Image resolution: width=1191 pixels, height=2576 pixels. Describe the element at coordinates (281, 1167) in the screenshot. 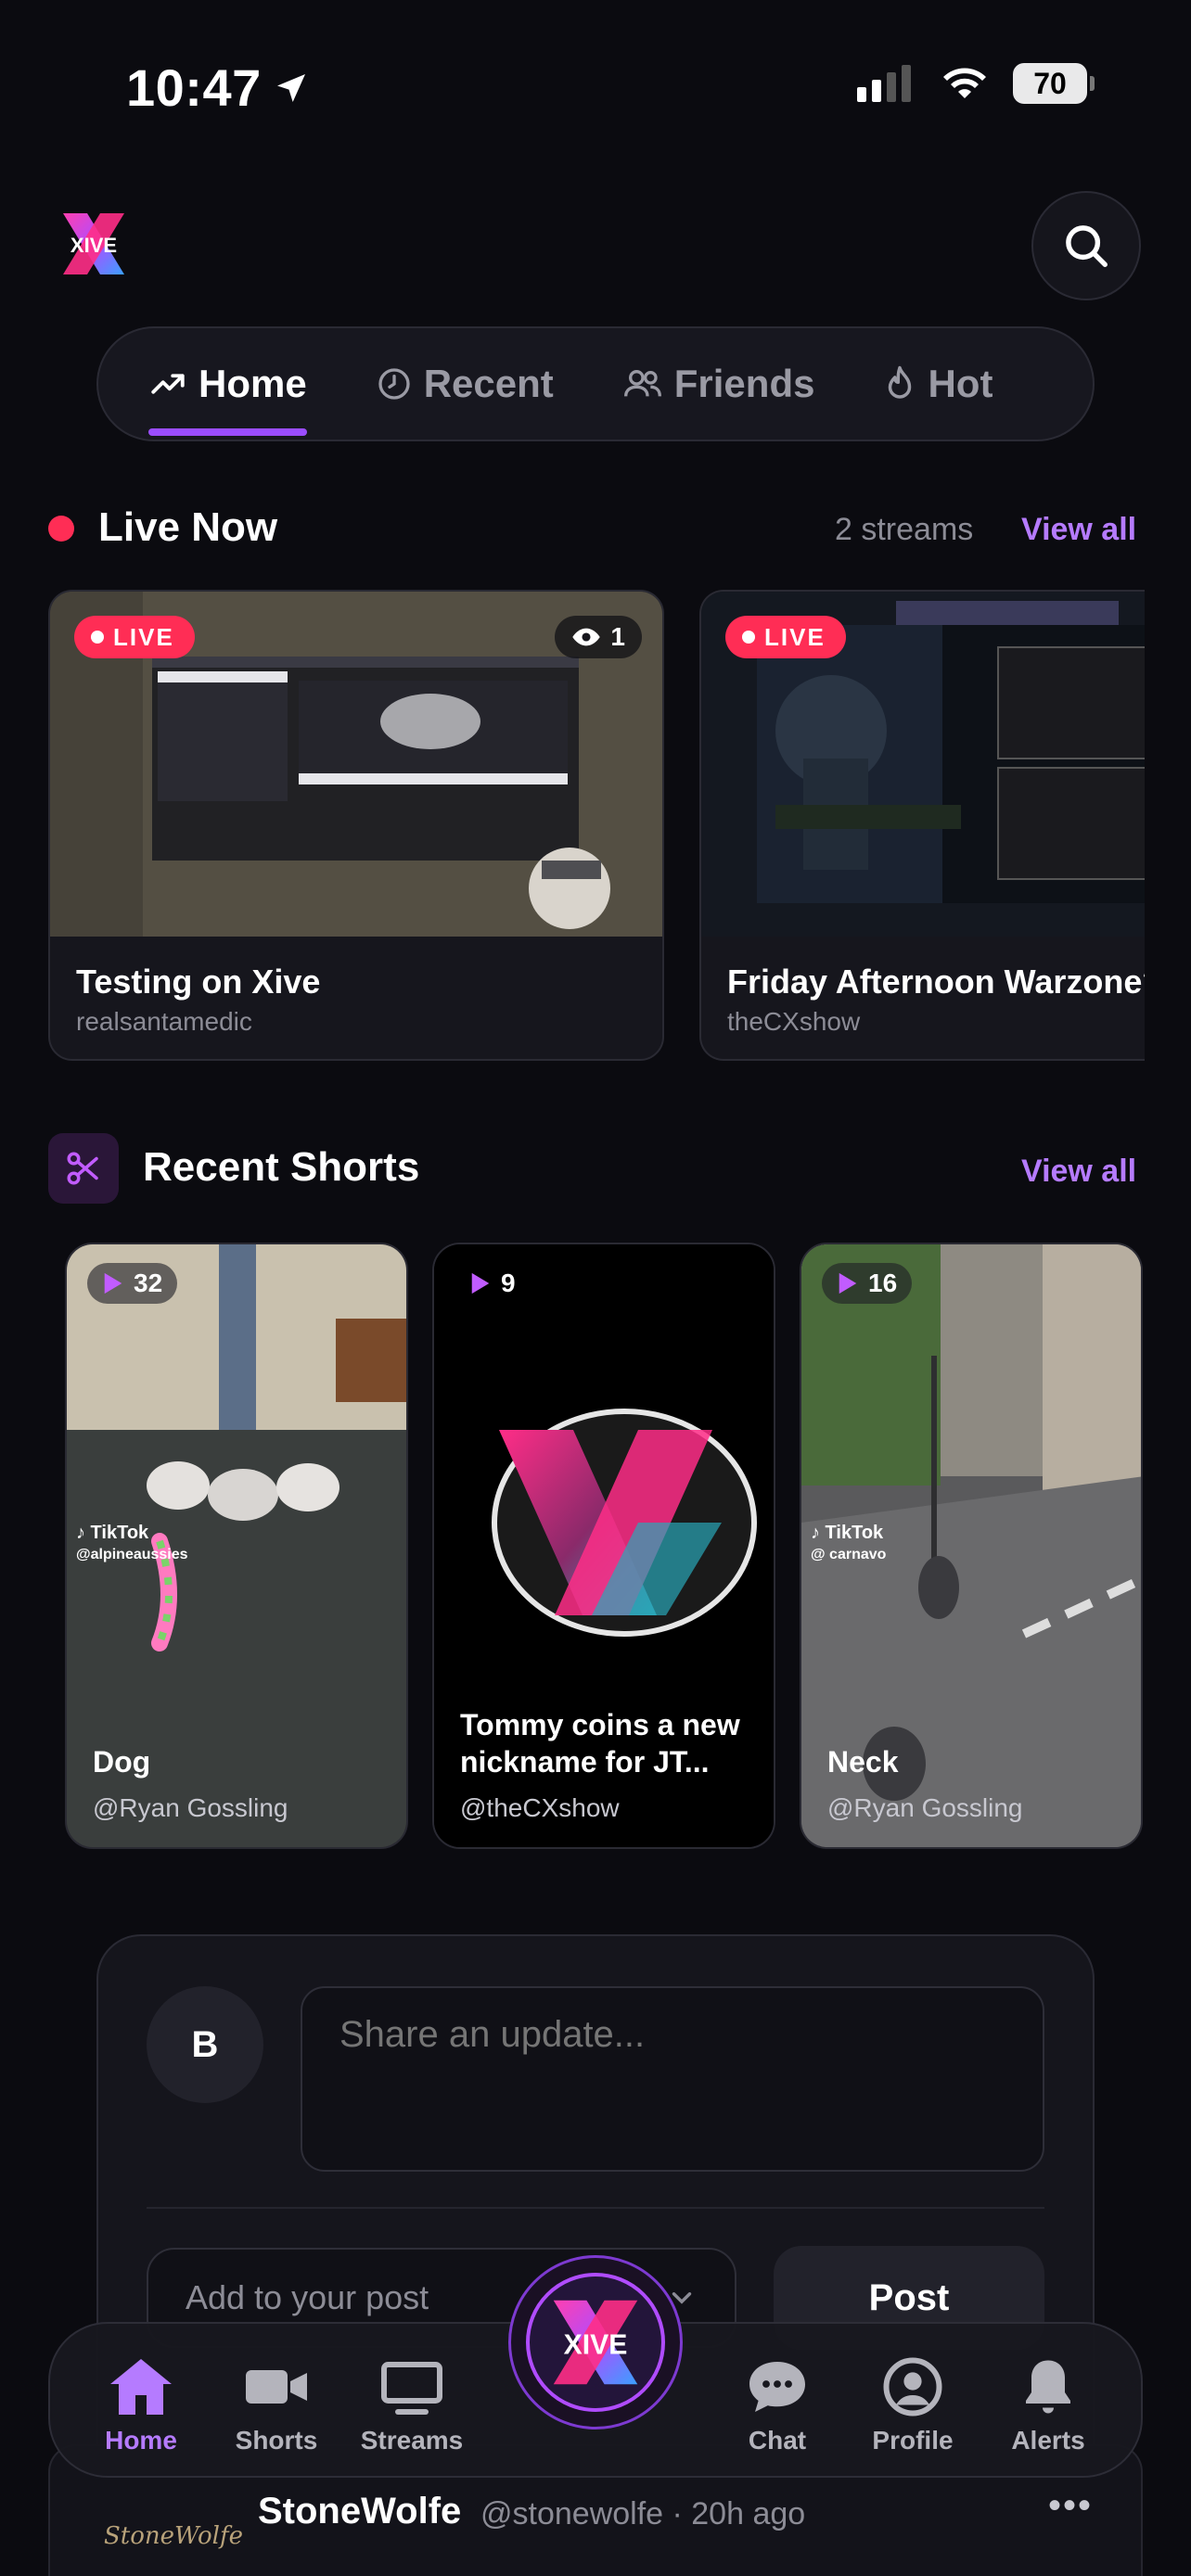

I see `recent-shorts-title: Recent Shorts` at that location.